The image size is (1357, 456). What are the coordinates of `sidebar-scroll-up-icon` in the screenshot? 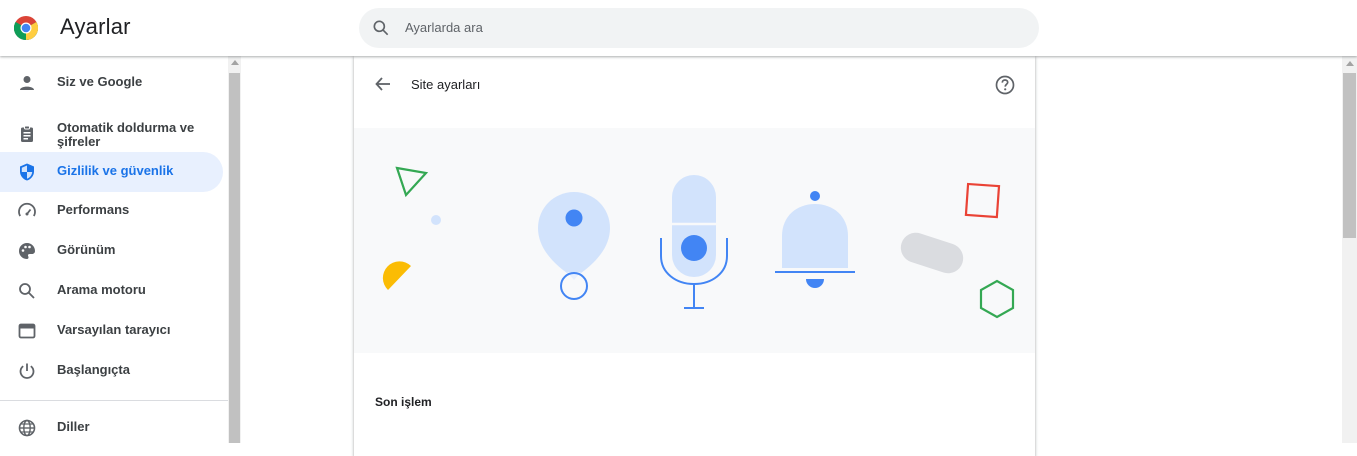 It's located at (235, 62).